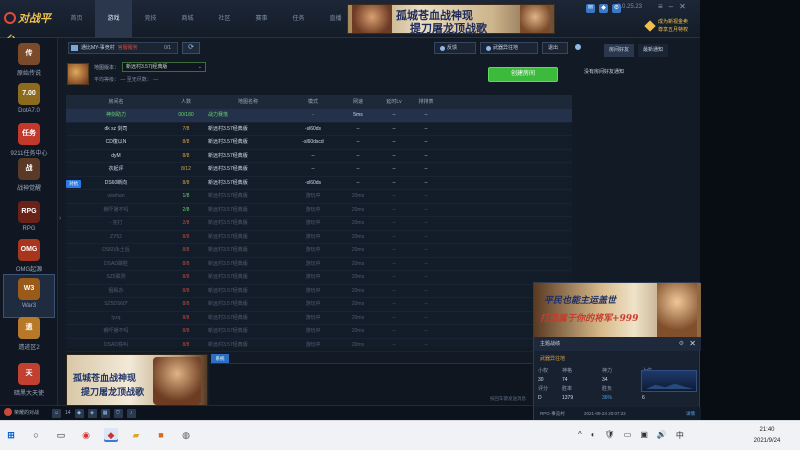  Describe the element at coordinates (653, 50) in the screenshot. I see `tab-notifications: 最新通知` at that location.